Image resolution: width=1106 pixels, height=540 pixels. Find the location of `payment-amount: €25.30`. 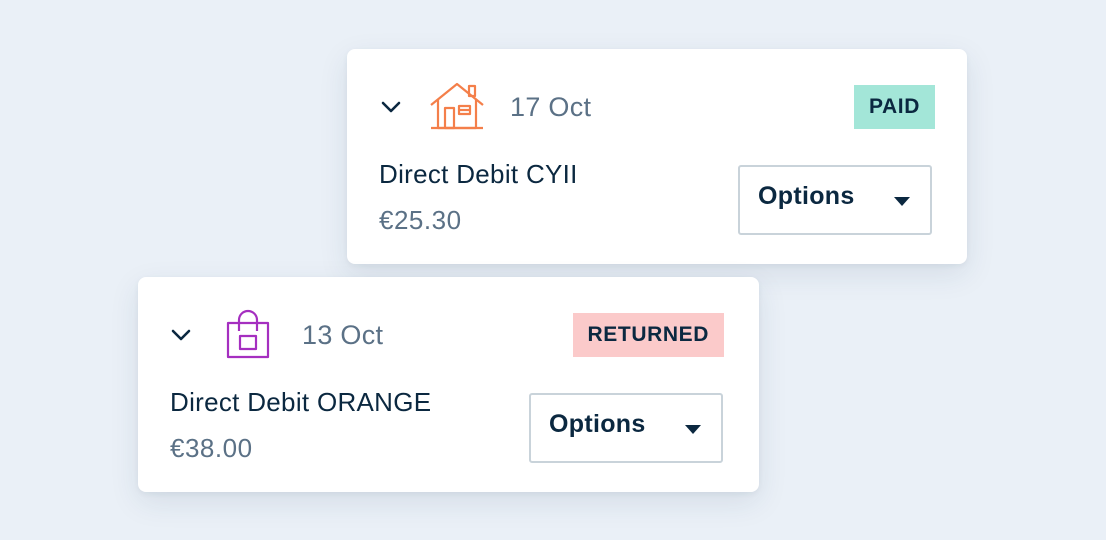

payment-amount: €25.30 is located at coordinates (420, 220).